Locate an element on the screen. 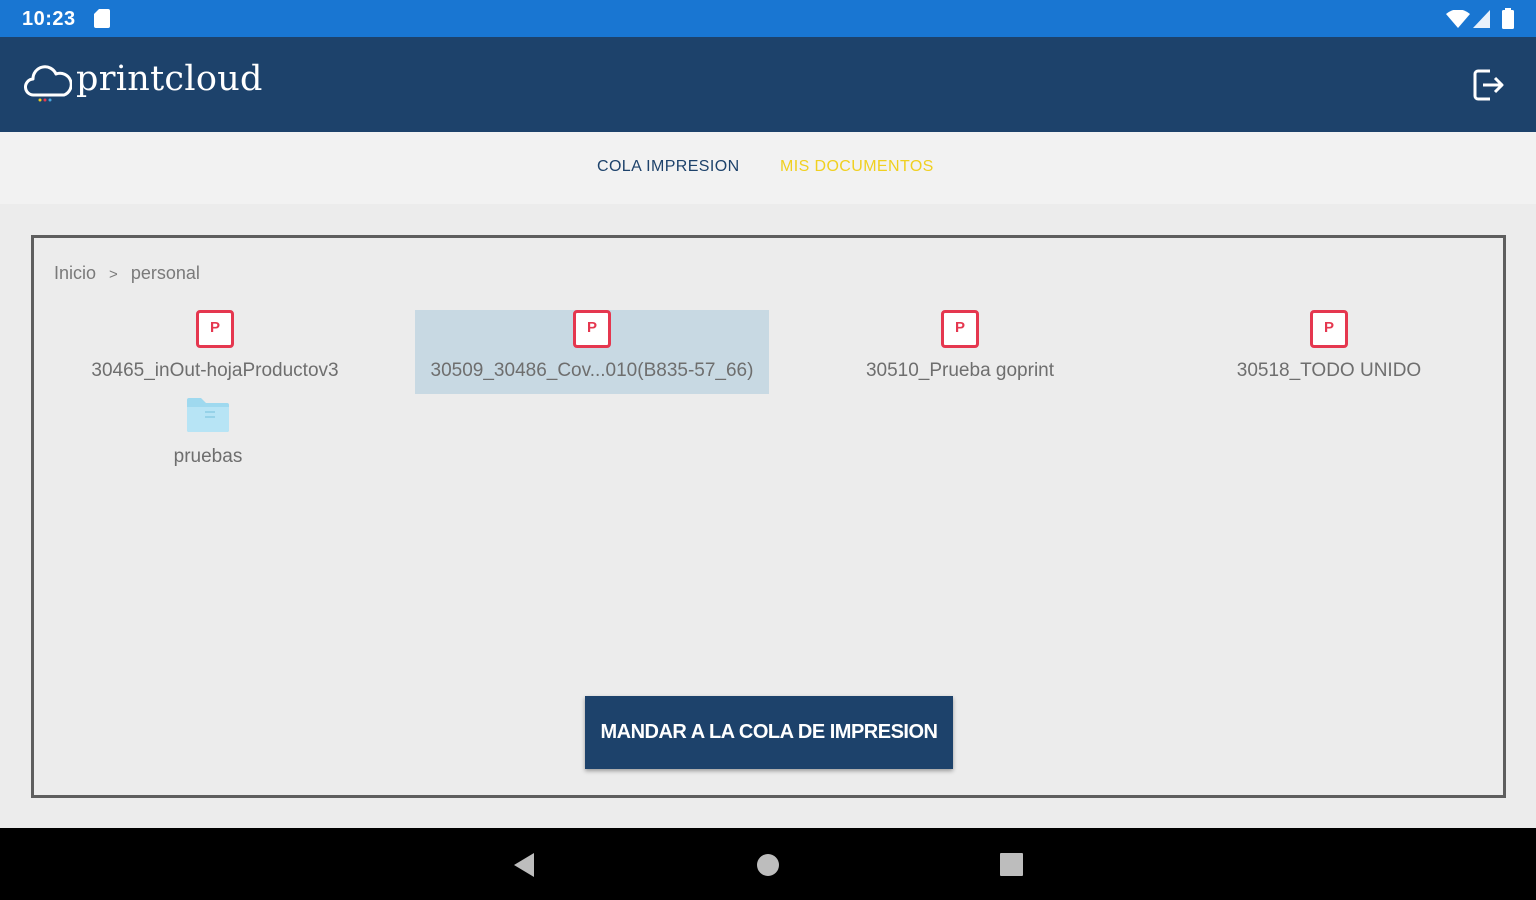 The width and height of the screenshot is (1536, 900). tab-bar: COLA IMPRESION MIS DOCUMENTOS is located at coordinates (768, 168).